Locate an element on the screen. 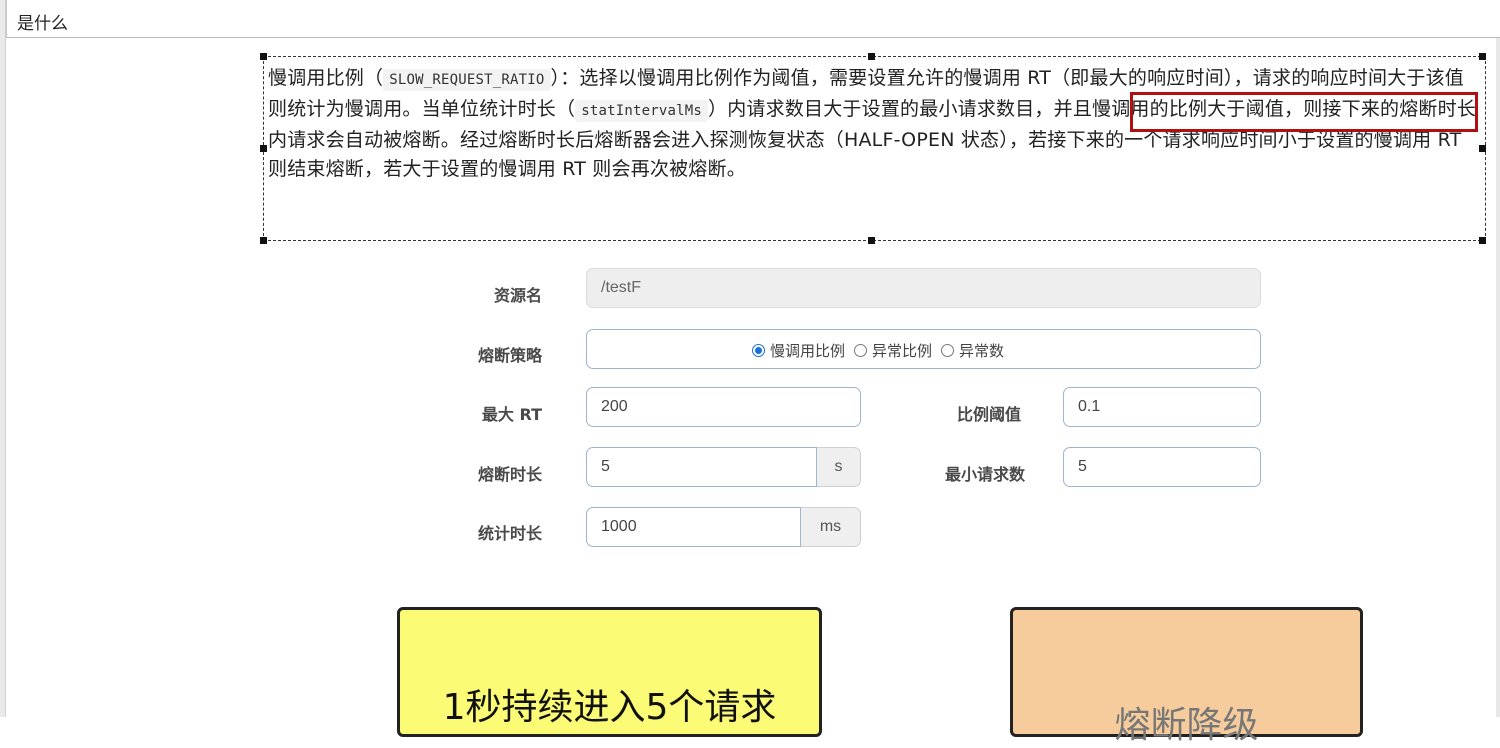  radio-label: 异常数 is located at coordinates (982, 351).